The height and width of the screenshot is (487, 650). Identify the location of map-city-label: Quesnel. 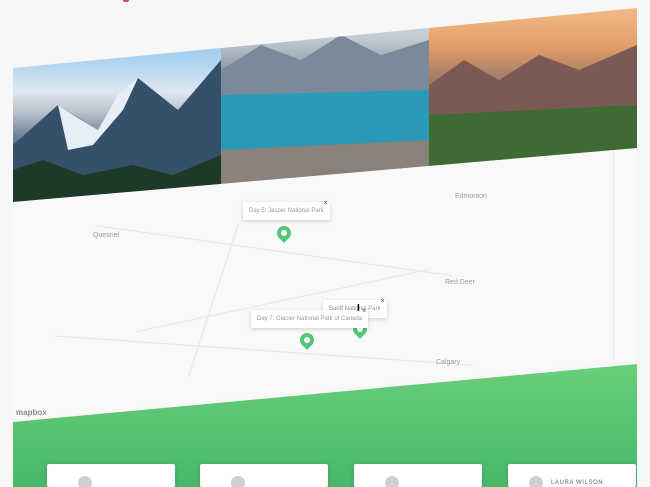
(106, 235).